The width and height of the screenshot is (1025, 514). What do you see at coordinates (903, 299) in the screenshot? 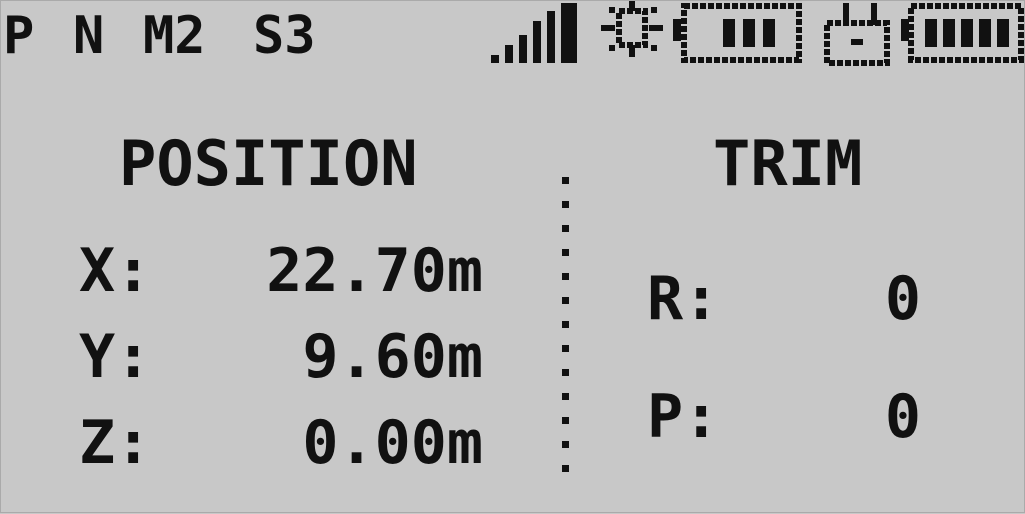
I see `trim-r-value: 0` at bounding box center [903, 299].